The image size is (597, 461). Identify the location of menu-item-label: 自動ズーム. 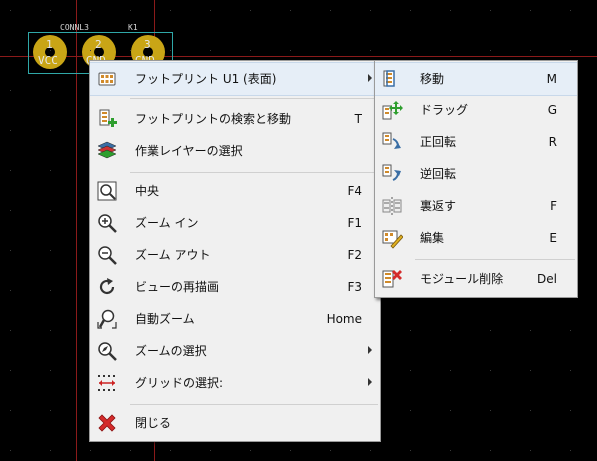
(165, 319).